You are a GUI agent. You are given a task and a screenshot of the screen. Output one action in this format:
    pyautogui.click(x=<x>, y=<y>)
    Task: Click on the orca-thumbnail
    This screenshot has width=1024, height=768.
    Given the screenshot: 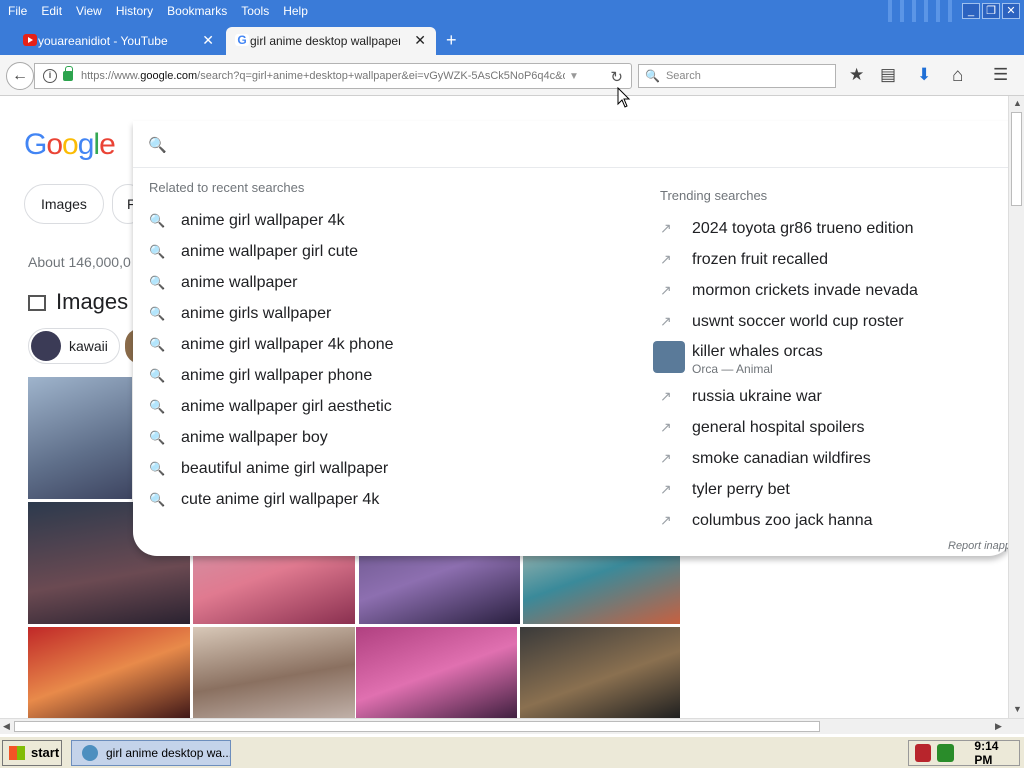 What is the action you would take?
    pyautogui.click(x=669, y=357)
    